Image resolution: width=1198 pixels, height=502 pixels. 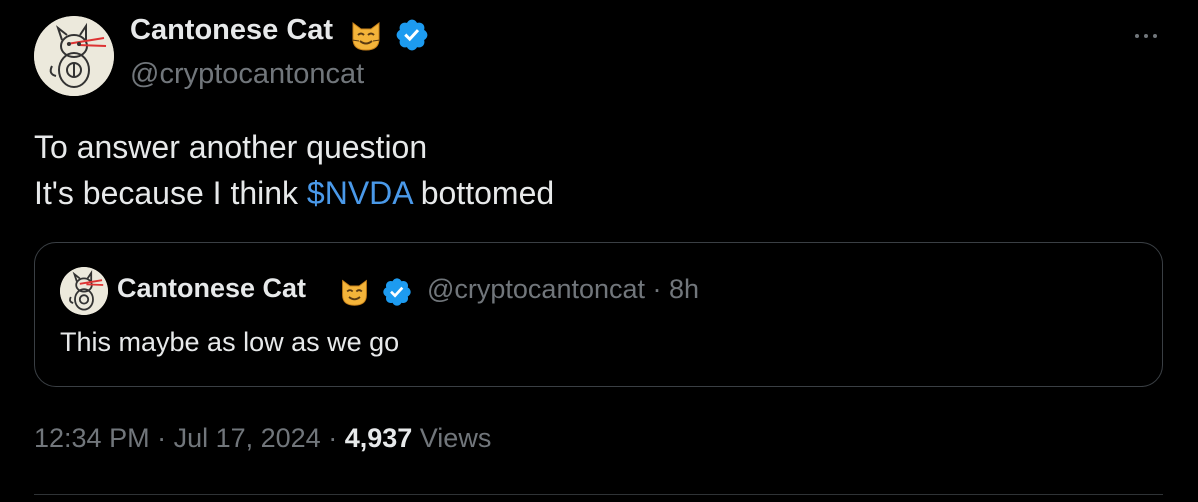 What do you see at coordinates (231, 147) in the screenshot?
I see `tweet-text-line-1: To answer another question` at bounding box center [231, 147].